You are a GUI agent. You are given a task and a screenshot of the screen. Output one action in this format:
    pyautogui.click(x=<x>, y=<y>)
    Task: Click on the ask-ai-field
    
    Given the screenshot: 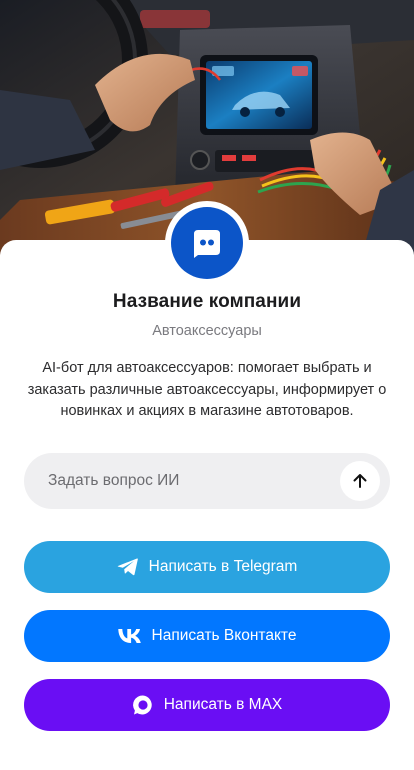 What is the action you would take?
    pyautogui.click(x=207, y=481)
    